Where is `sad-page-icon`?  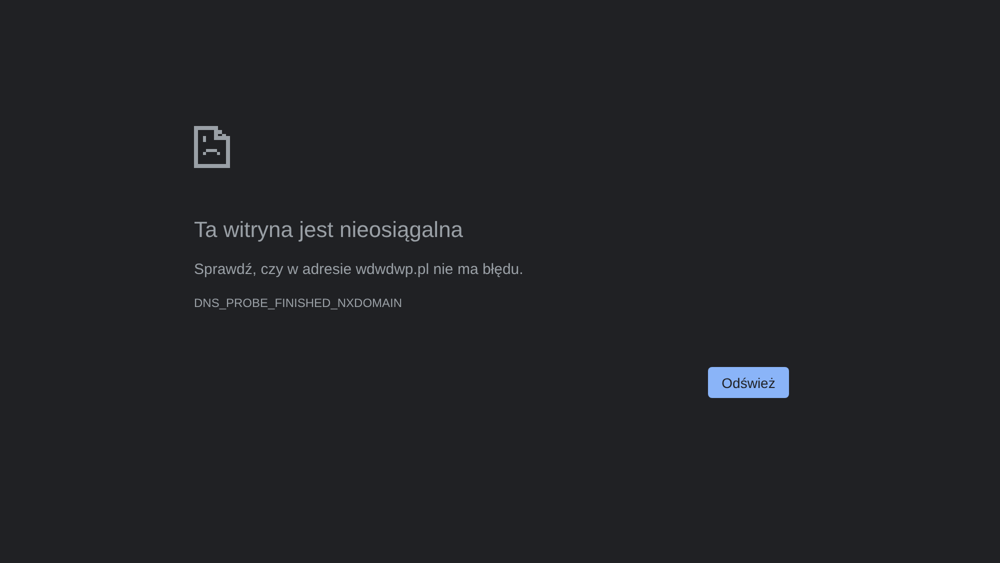 sad-page-icon is located at coordinates (212, 147).